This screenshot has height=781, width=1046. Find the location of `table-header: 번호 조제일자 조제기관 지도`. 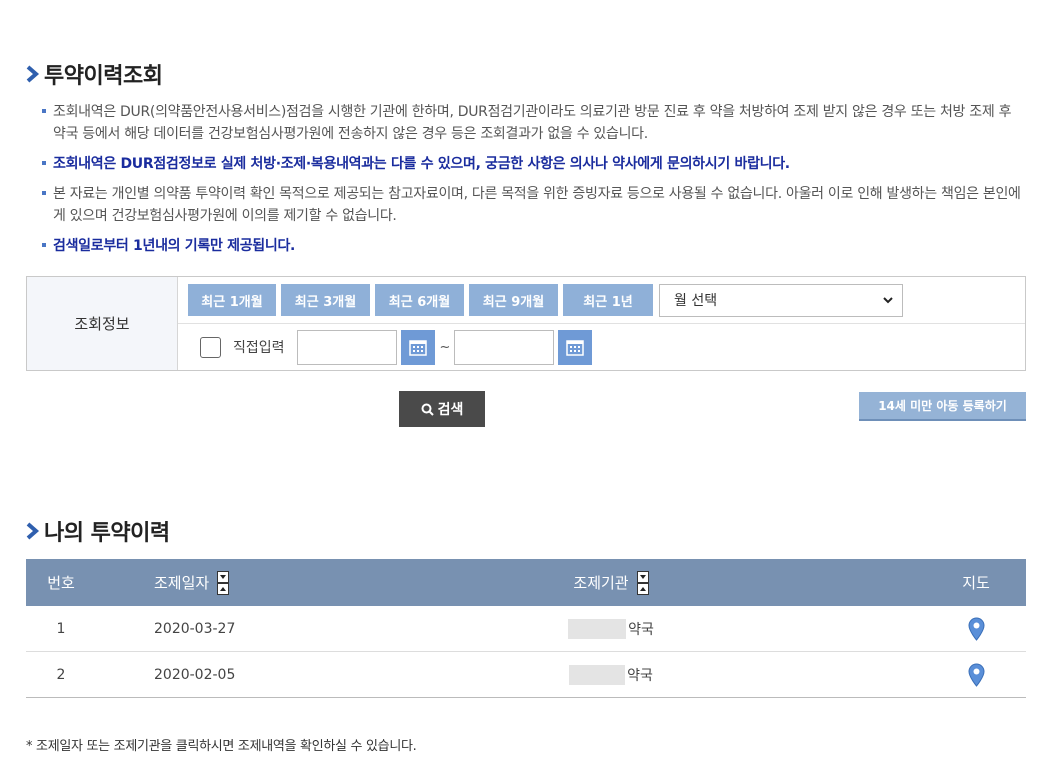

table-header: 번호 조제일자 조제기관 지도 is located at coordinates (526, 582).